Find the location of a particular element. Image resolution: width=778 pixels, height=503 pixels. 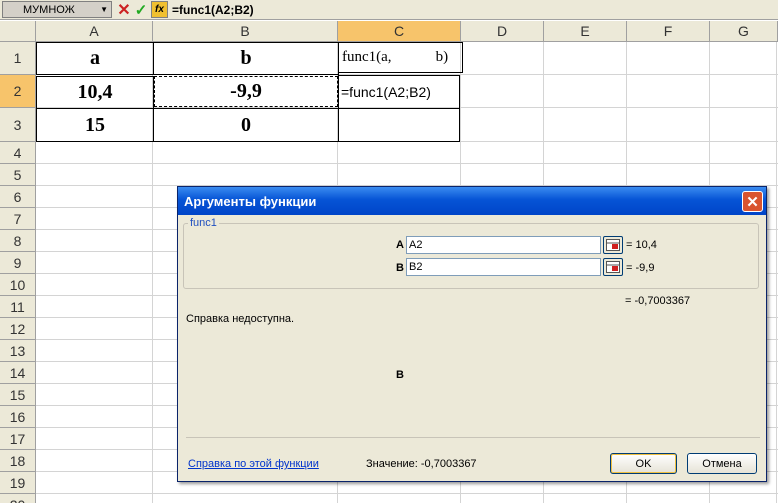

cell-a1: a is located at coordinates (95, 58).